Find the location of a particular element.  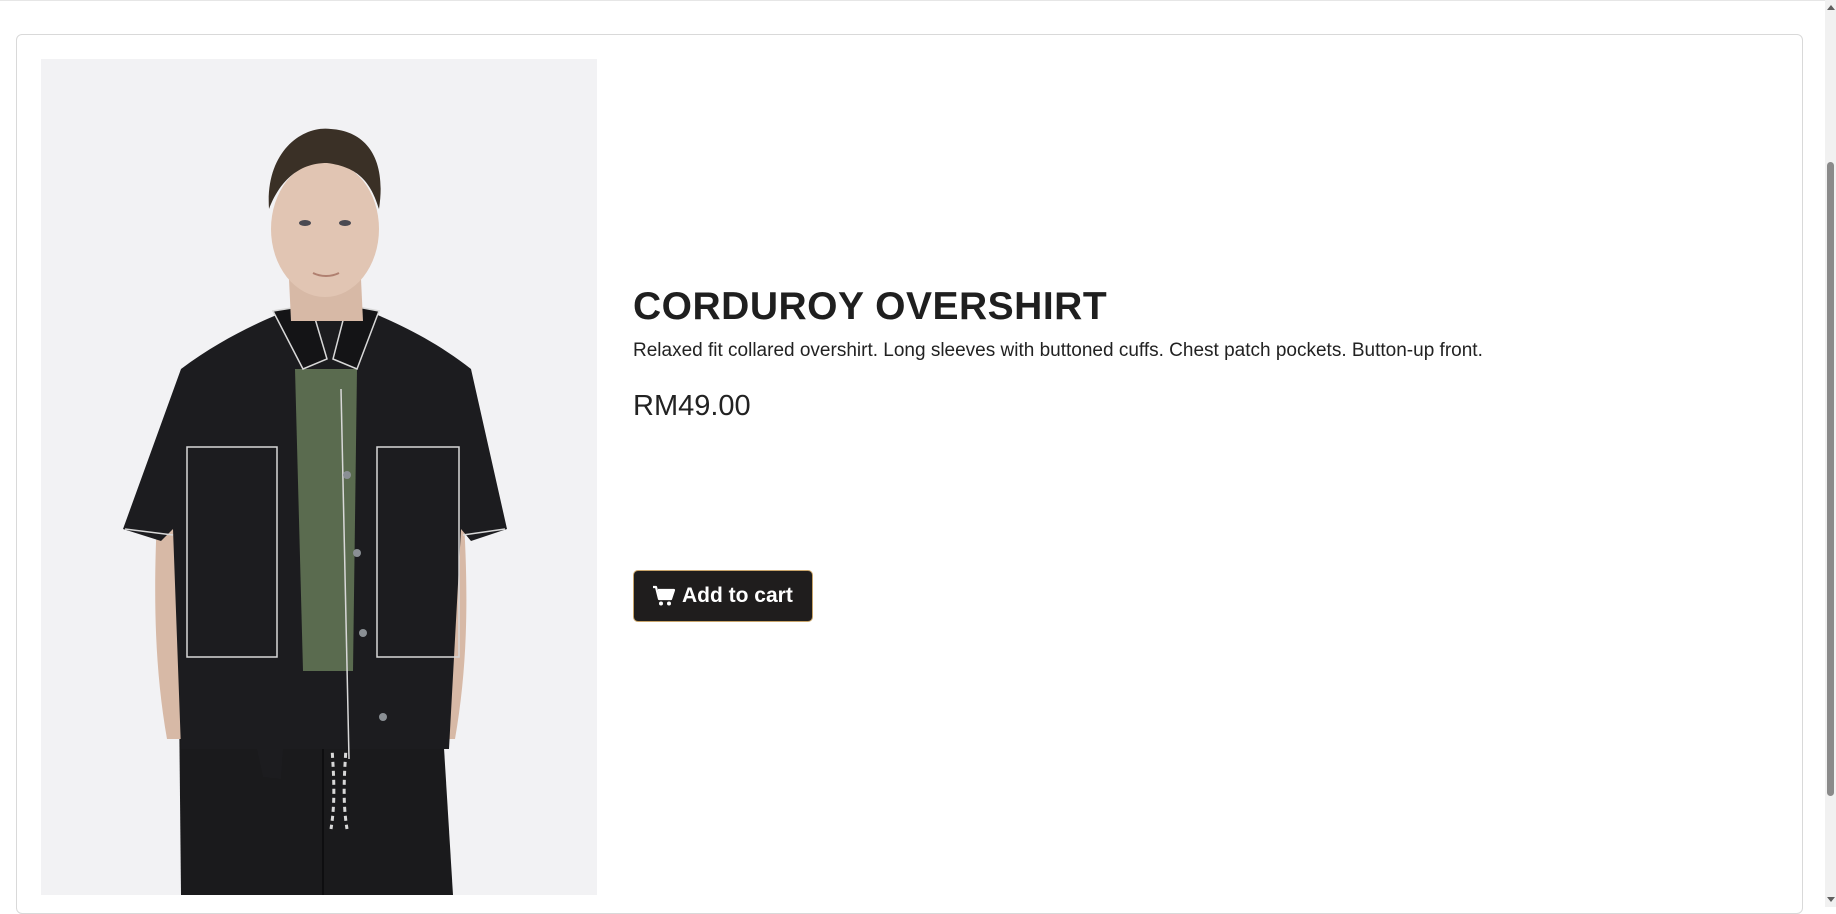

scrollbar-thumb is located at coordinates (1830, 479).